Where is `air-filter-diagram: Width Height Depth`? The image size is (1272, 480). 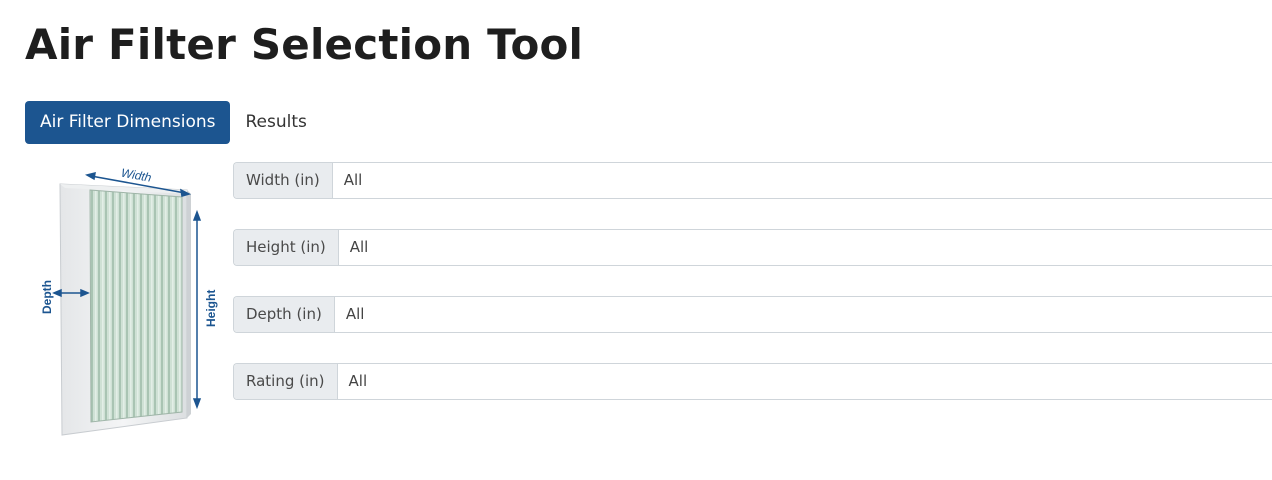
air-filter-diagram: Width Height Depth is located at coordinates (130, 302).